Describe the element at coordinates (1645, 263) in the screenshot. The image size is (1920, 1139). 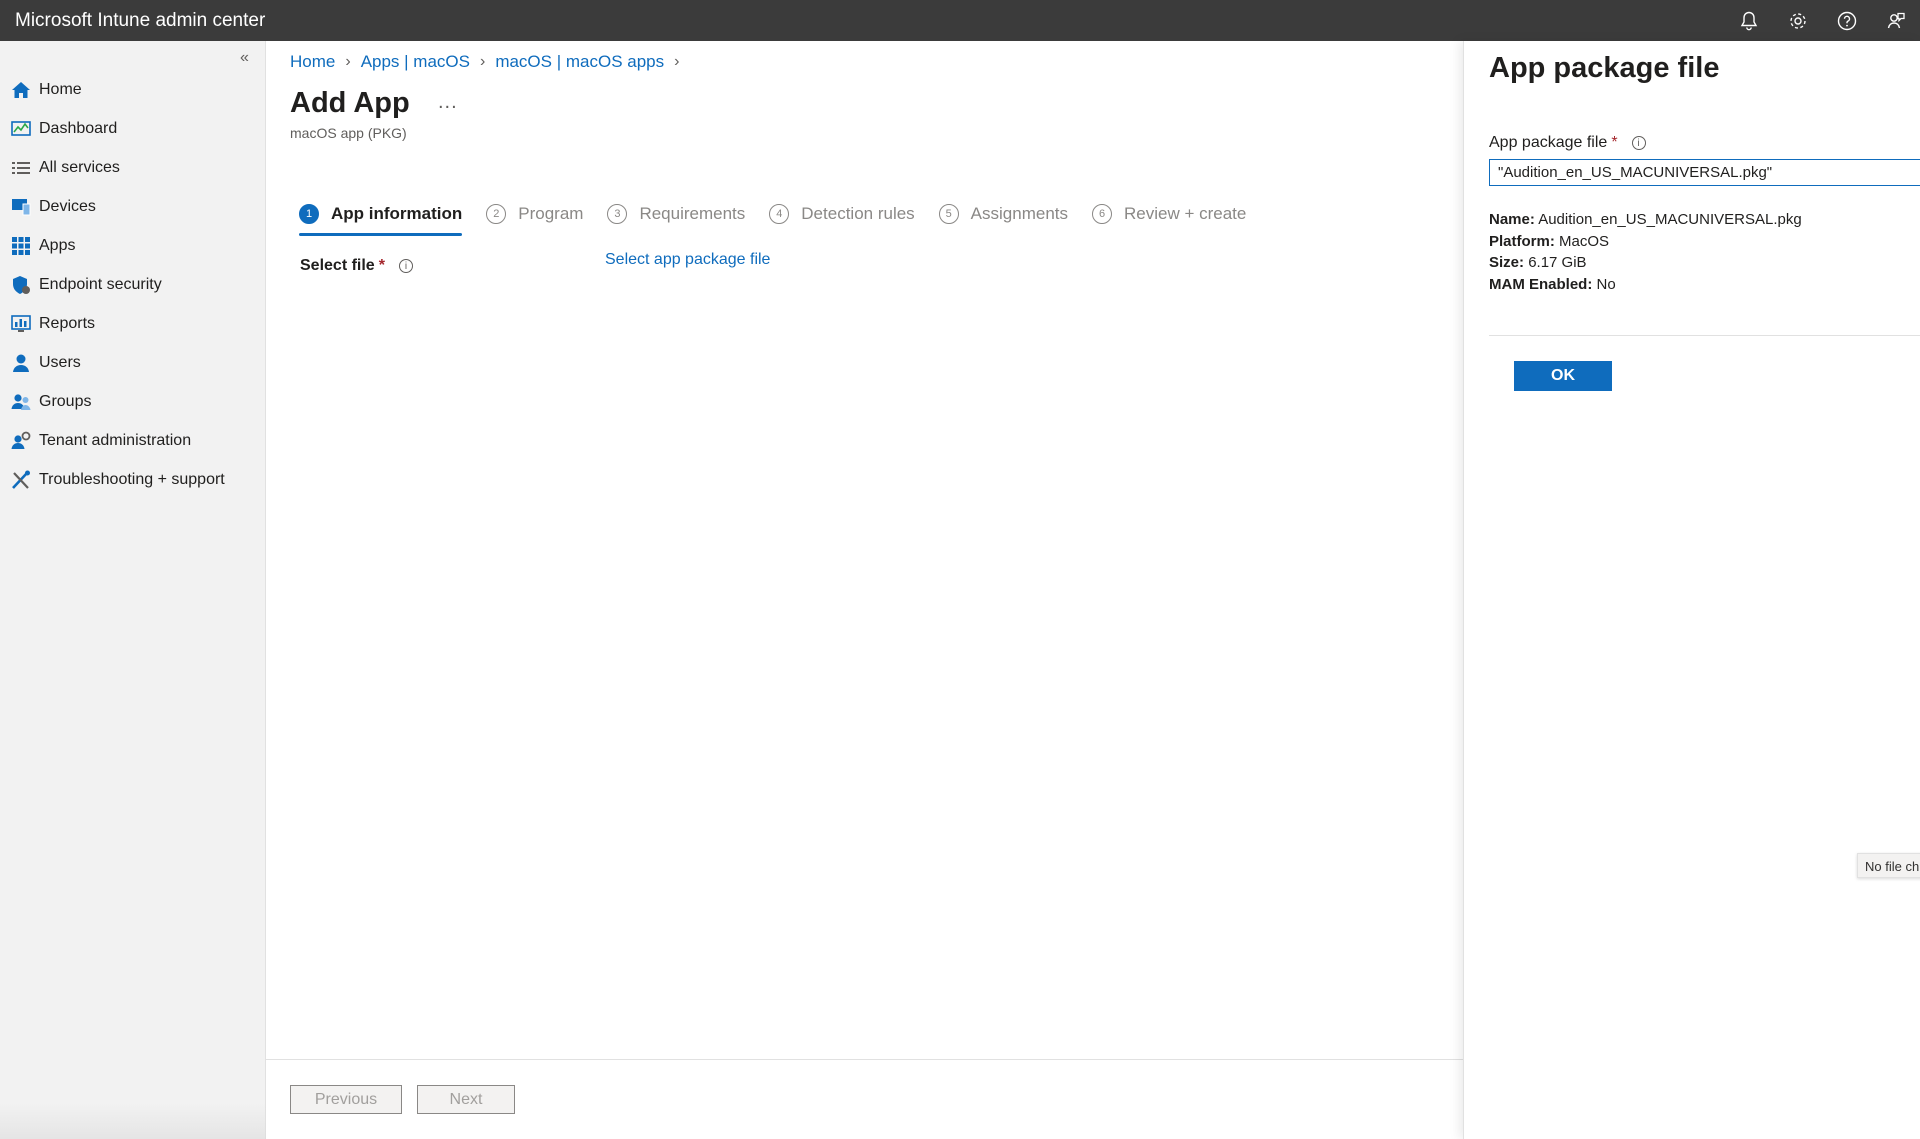
I see `detail-size: Size: 6.17 GiB` at that location.